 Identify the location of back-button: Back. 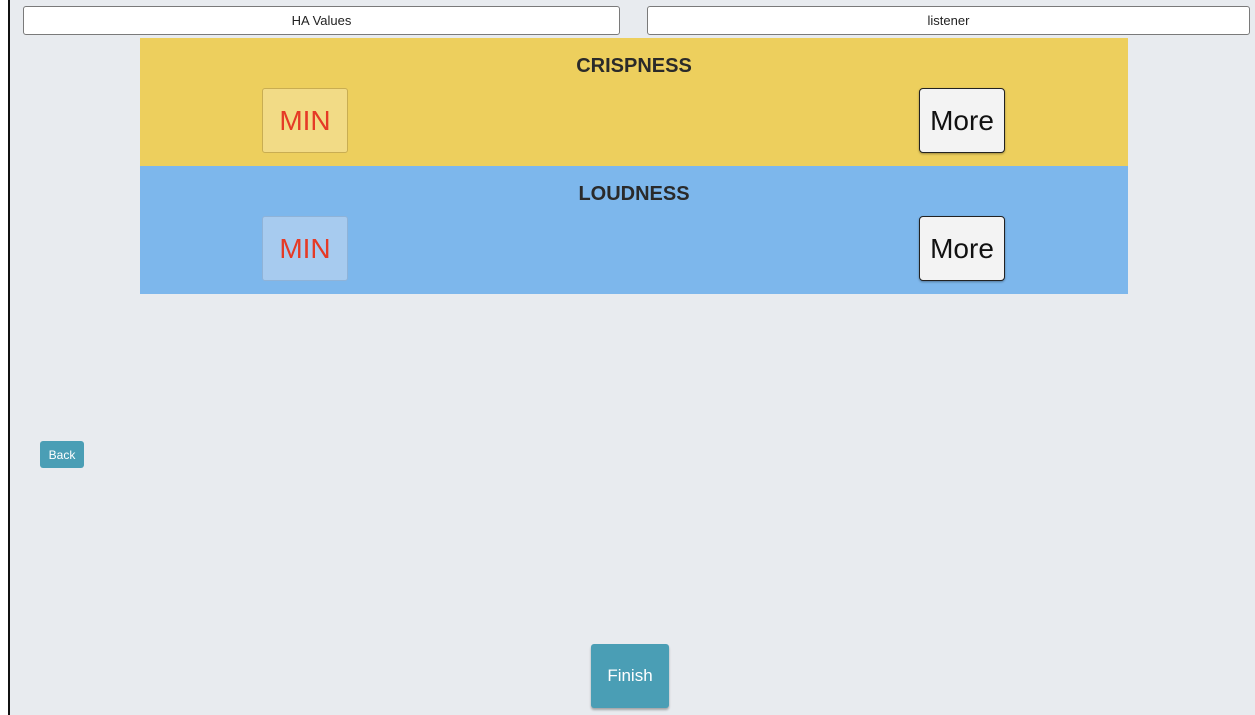
(62, 454).